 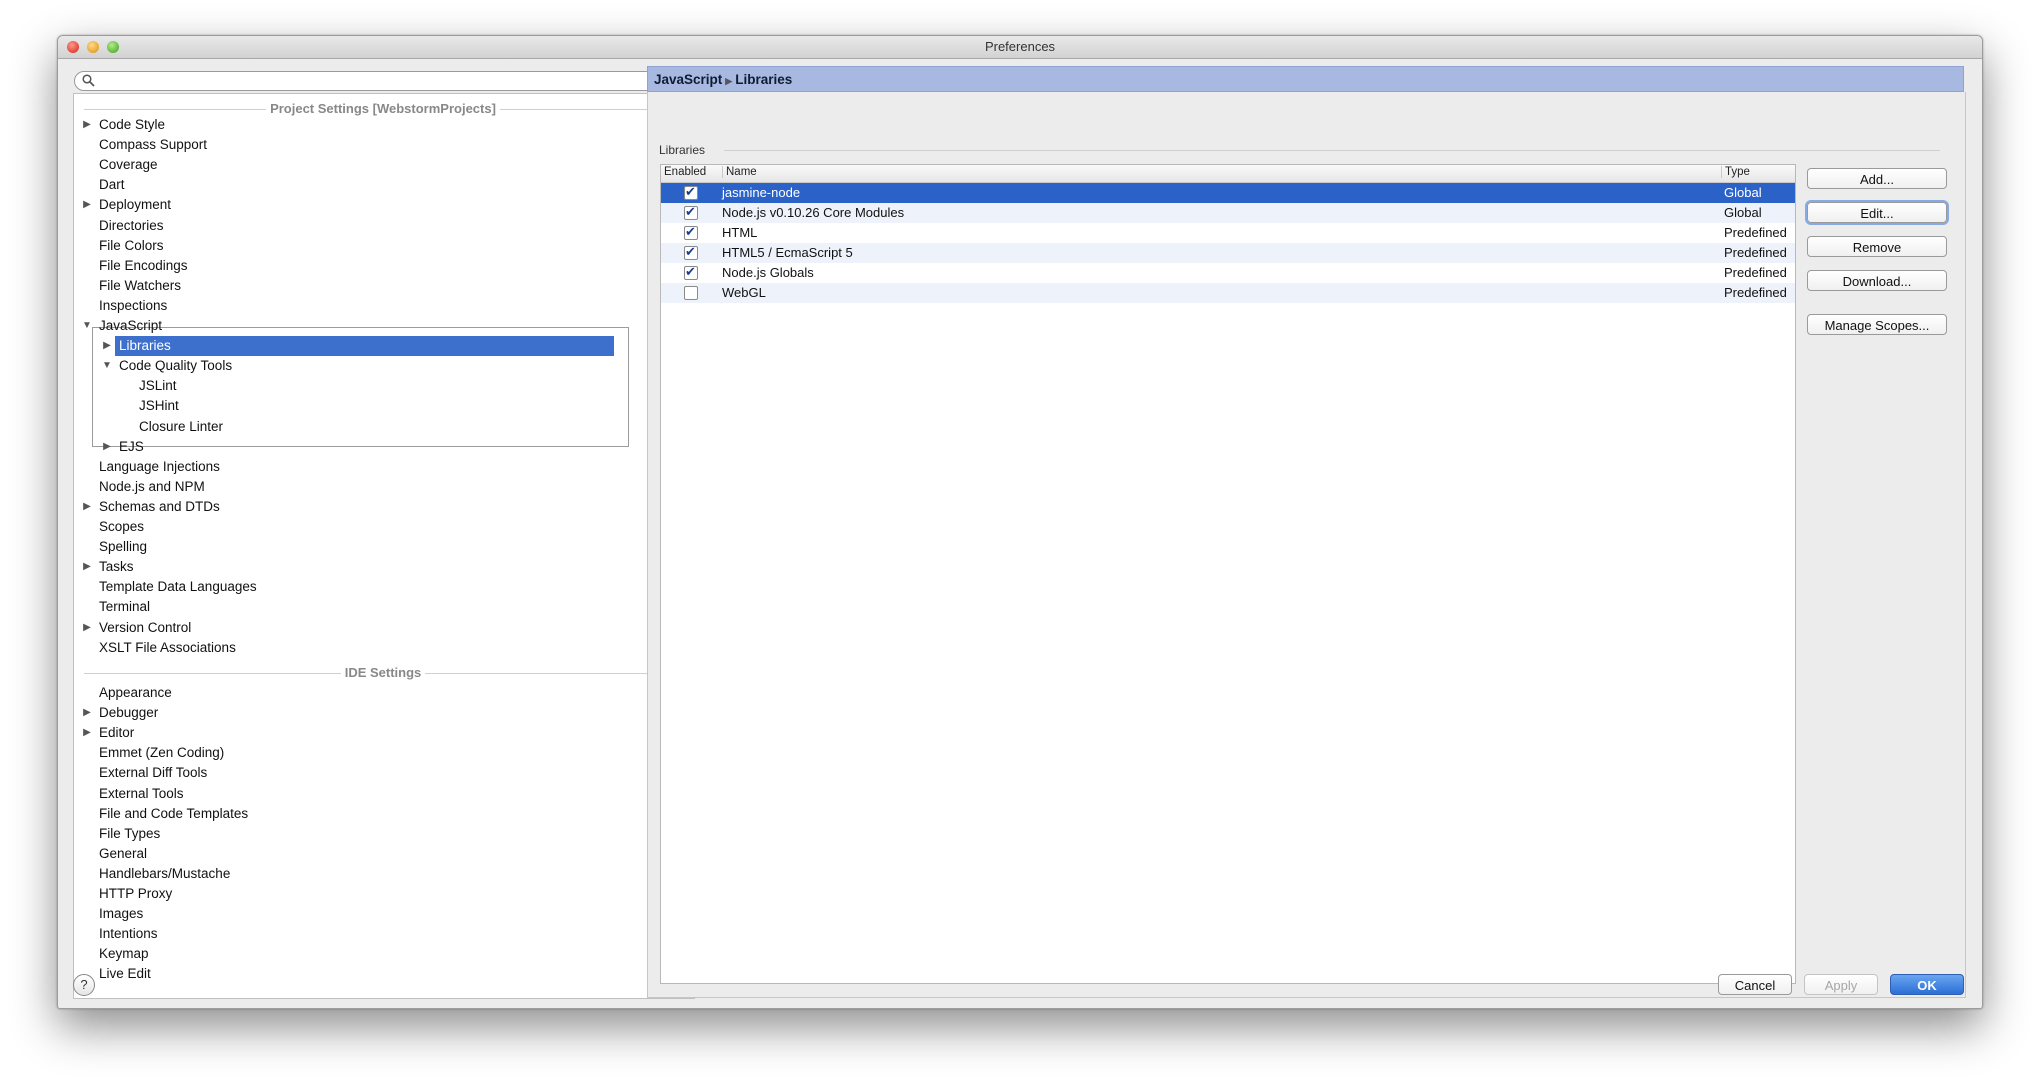 What do you see at coordinates (383, 81) in the screenshot?
I see `settings-search-input` at bounding box center [383, 81].